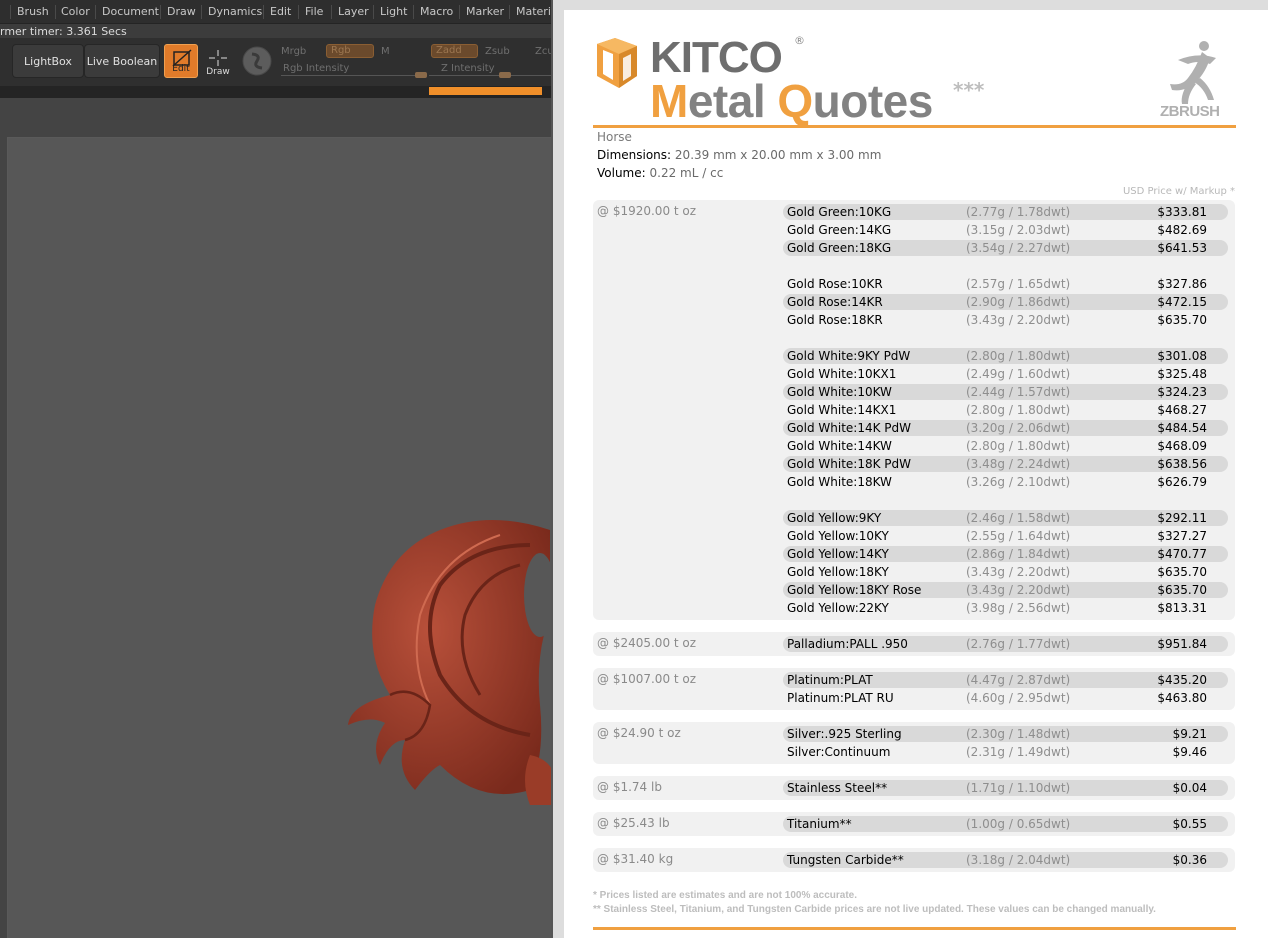 The width and height of the screenshot is (1268, 938). I want to click on draw-mode-button: Draw, so click(218, 61).